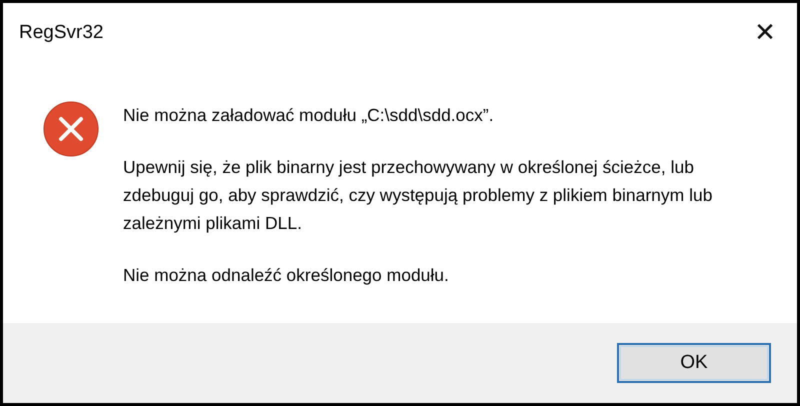  What do you see at coordinates (71, 129) in the screenshot?
I see `error-icon` at bounding box center [71, 129].